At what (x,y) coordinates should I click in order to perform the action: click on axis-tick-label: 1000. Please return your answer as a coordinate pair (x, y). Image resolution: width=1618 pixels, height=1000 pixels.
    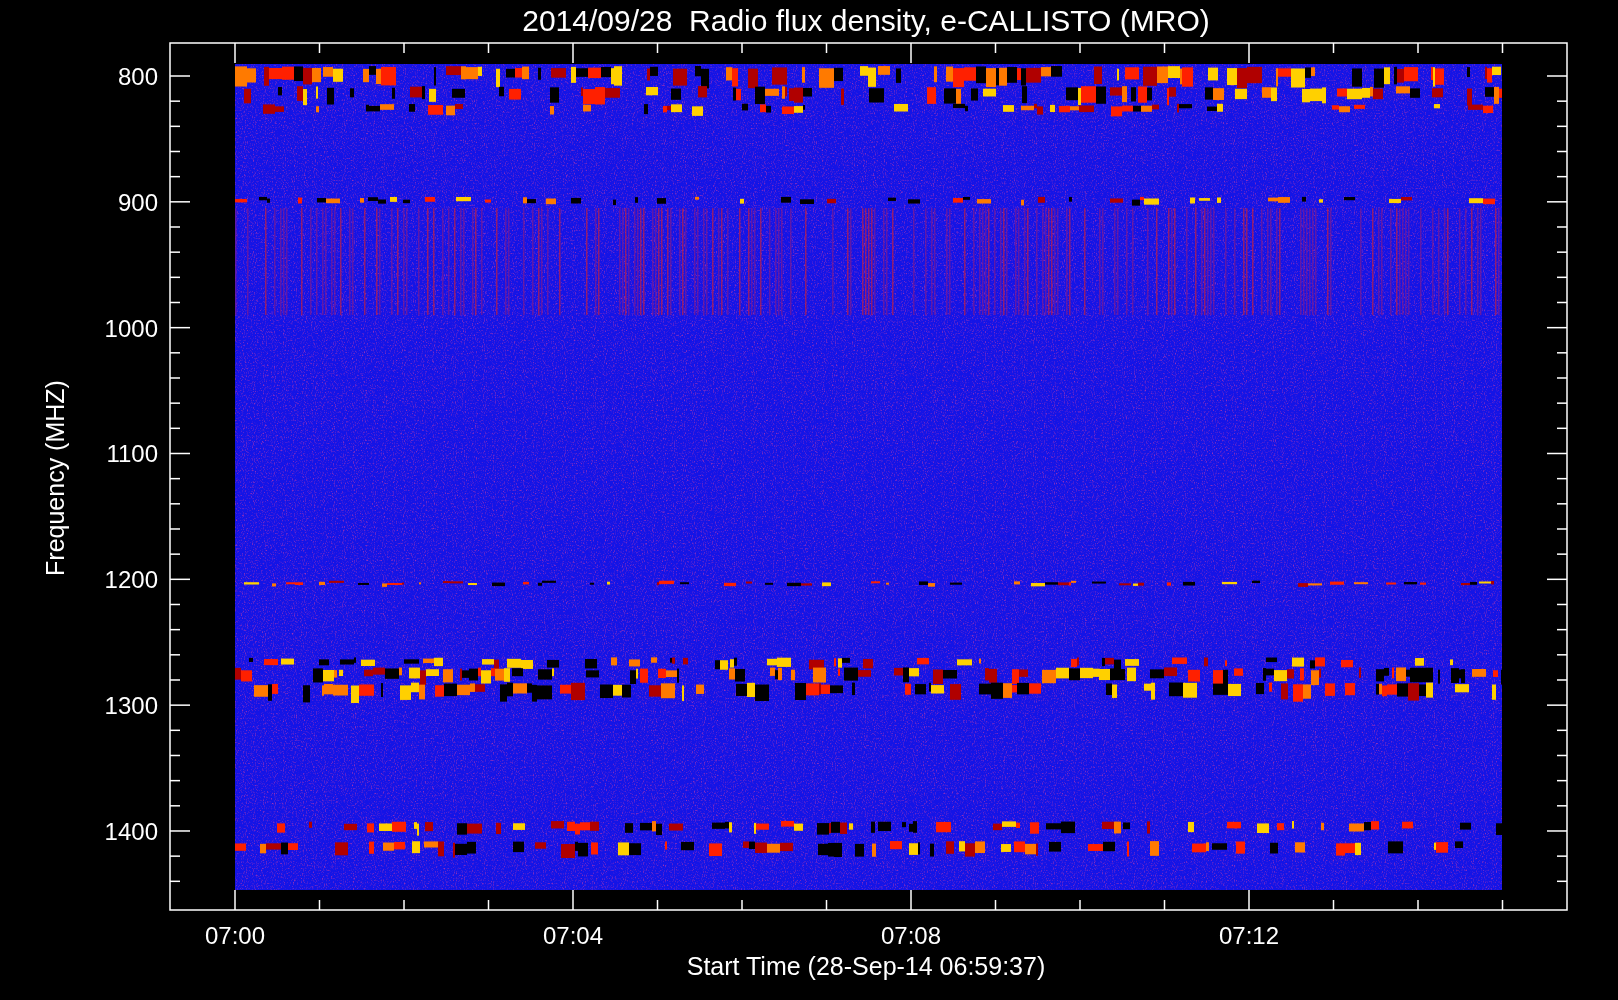
    Looking at the image, I should click on (131, 328).